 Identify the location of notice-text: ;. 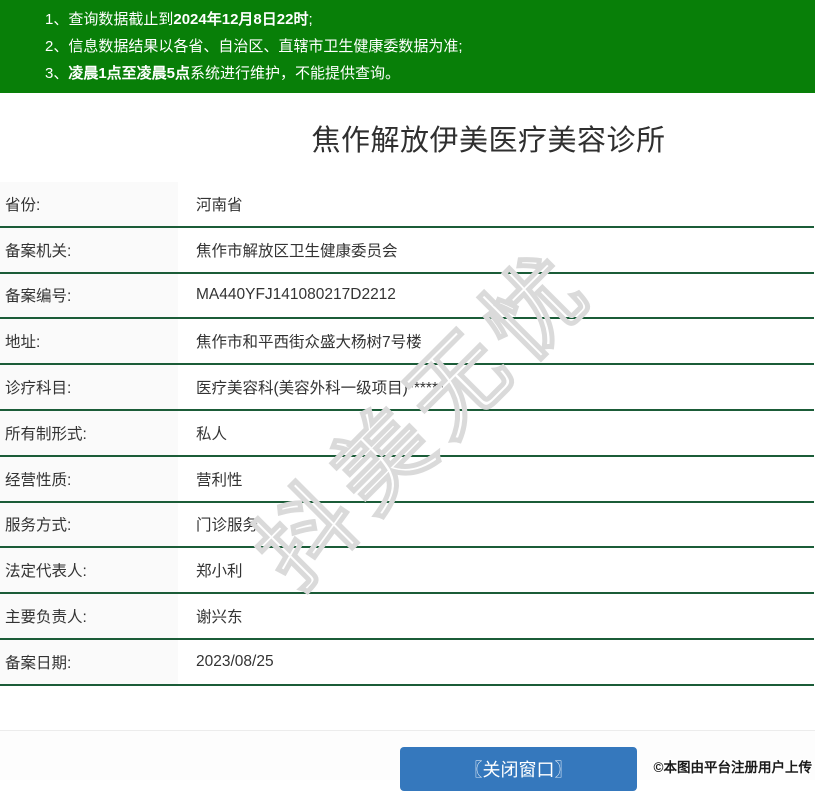
(310, 19).